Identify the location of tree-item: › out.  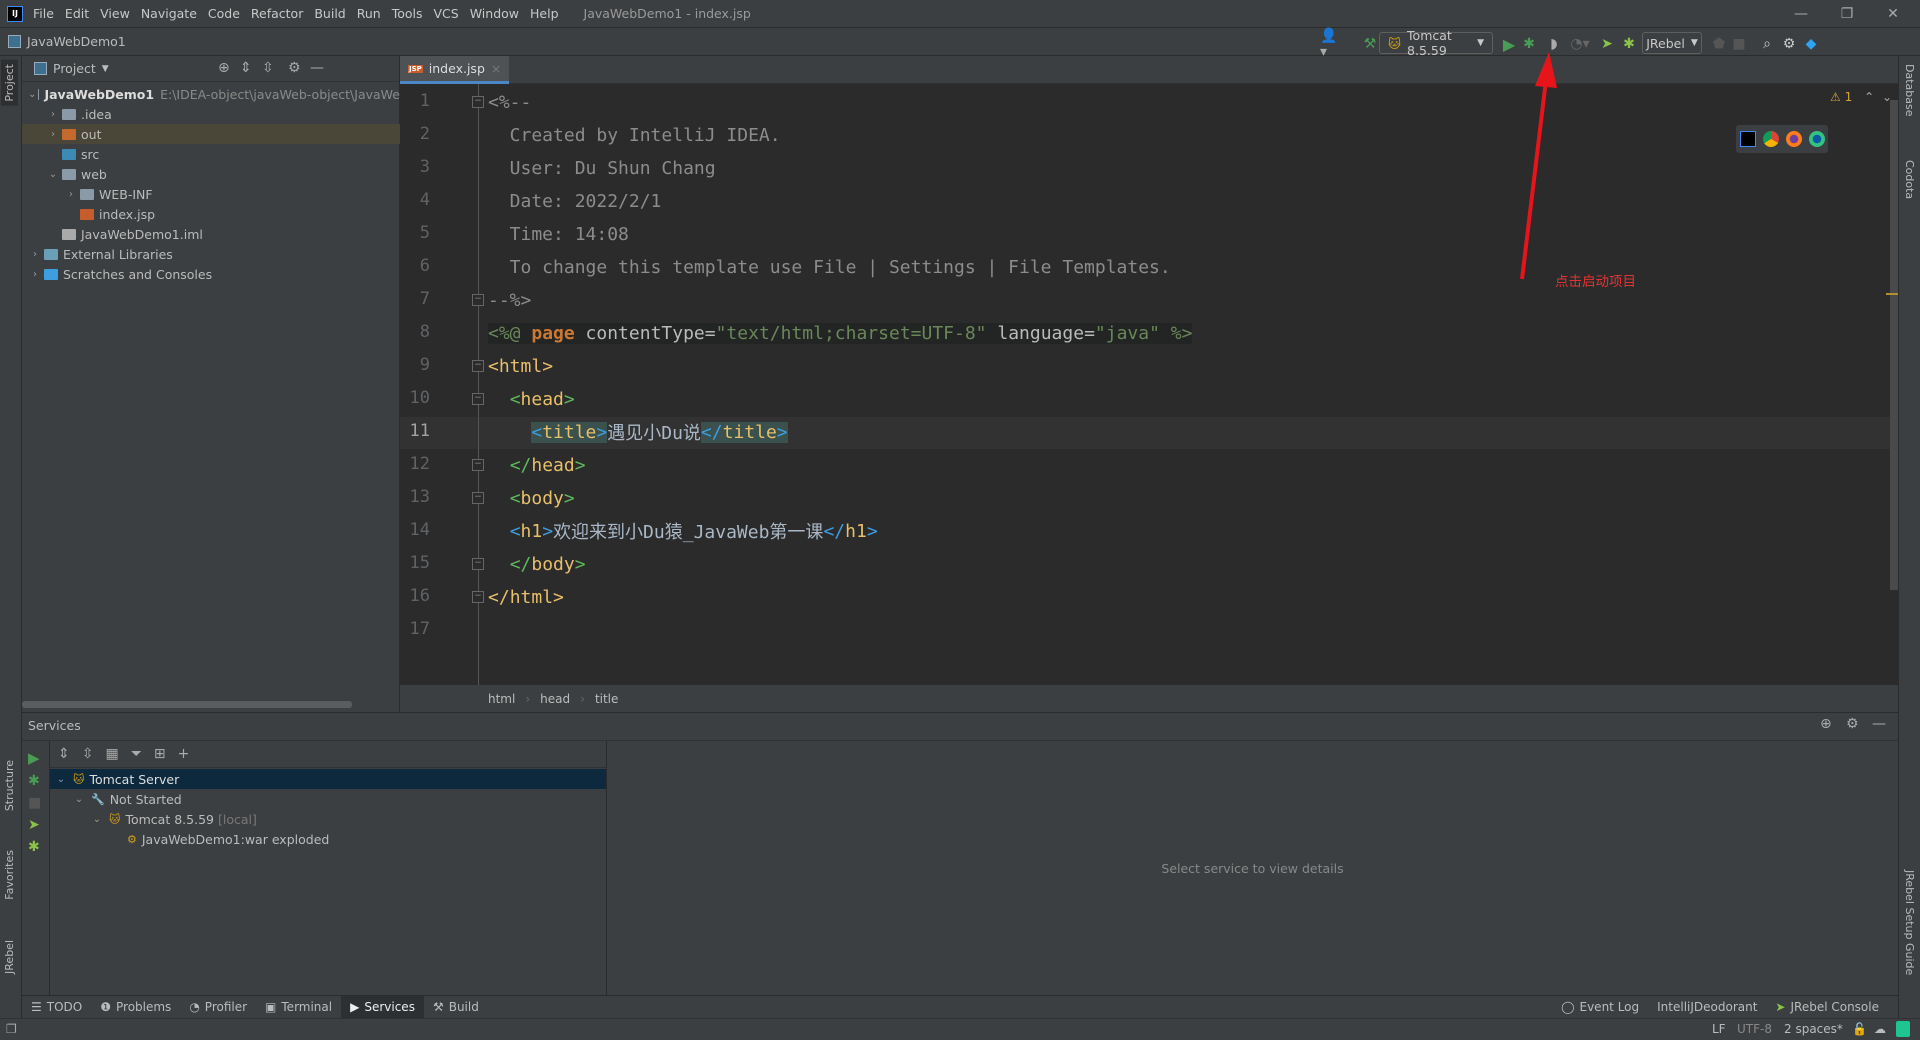
(211, 134).